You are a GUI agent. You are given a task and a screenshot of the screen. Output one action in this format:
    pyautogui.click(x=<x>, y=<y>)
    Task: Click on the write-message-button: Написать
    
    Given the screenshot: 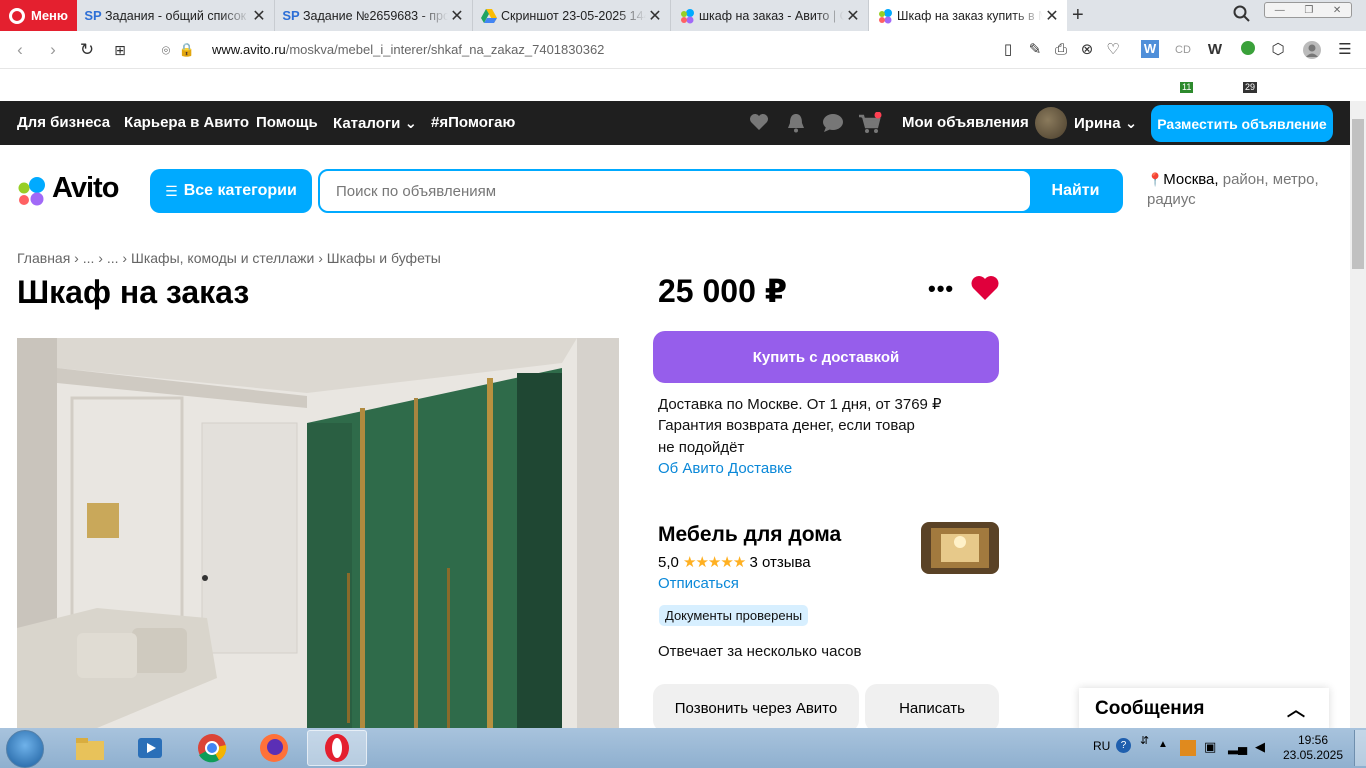 What is the action you would take?
    pyautogui.click(x=932, y=708)
    